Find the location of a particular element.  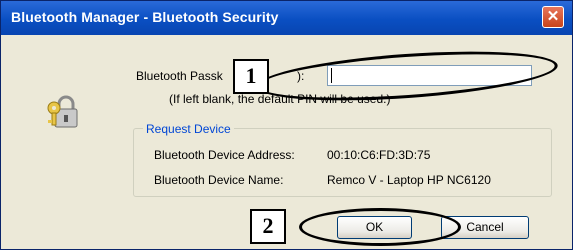

annotation-marker-2: 2 is located at coordinates (268, 226).